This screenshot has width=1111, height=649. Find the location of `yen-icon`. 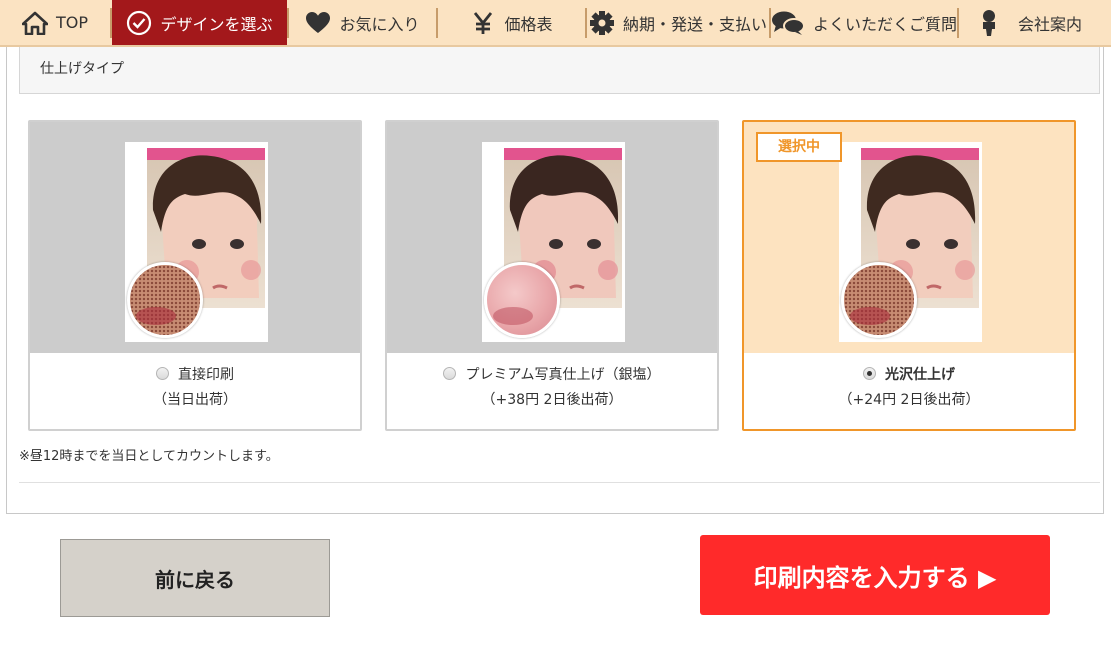

yen-icon is located at coordinates (483, 23).